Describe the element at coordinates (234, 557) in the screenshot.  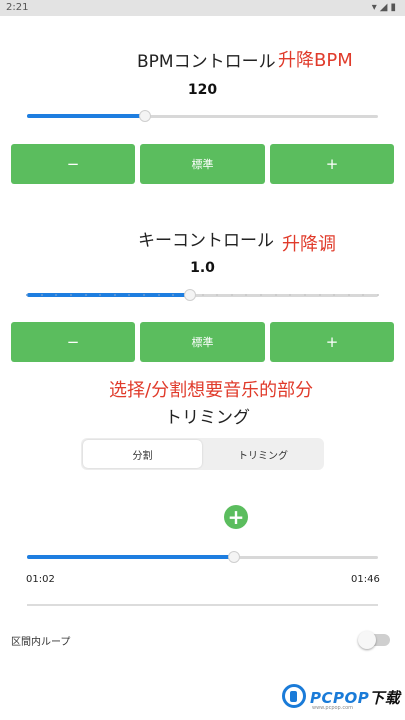
I see `position-slider-thumb` at that location.